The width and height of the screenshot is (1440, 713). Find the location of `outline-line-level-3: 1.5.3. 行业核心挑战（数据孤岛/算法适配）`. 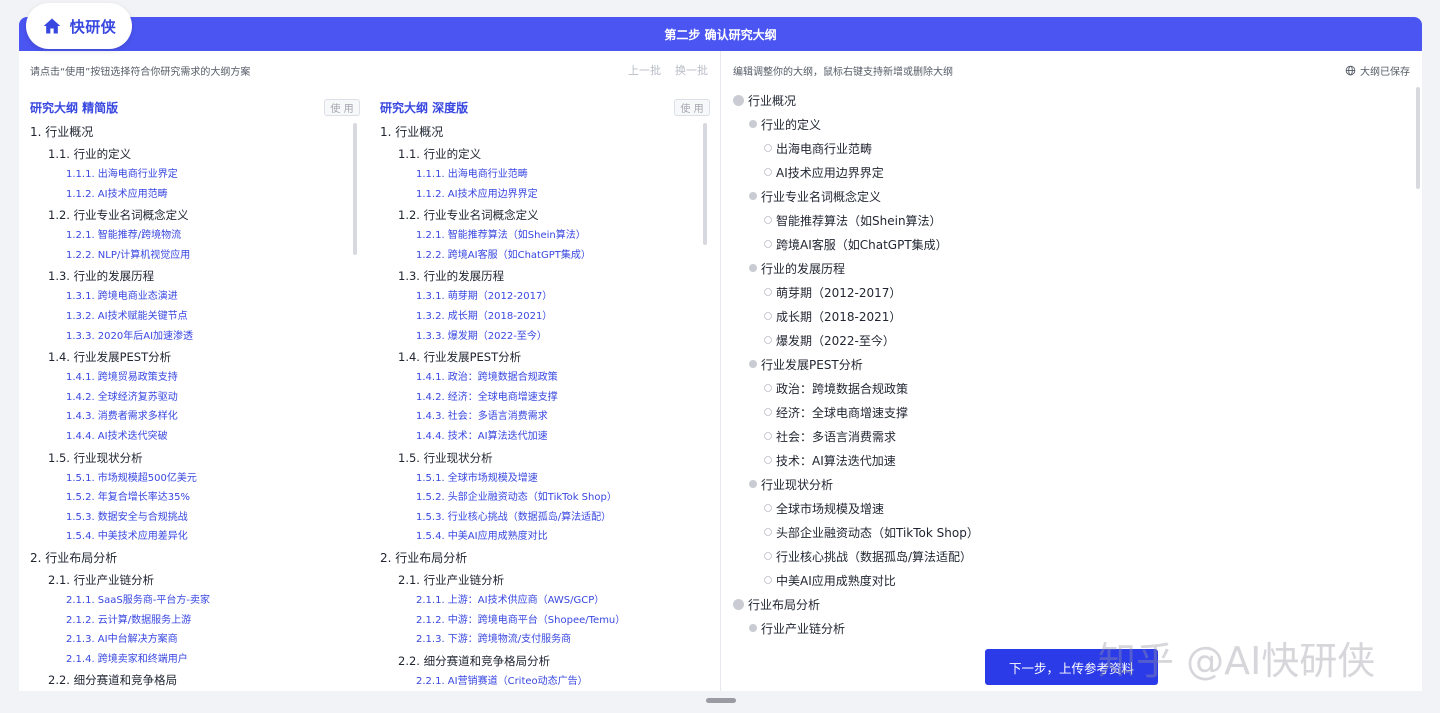

outline-line-level-3: 1.5.3. 行业核心挑战（数据孤岛/算法适配） is located at coordinates (514, 517).